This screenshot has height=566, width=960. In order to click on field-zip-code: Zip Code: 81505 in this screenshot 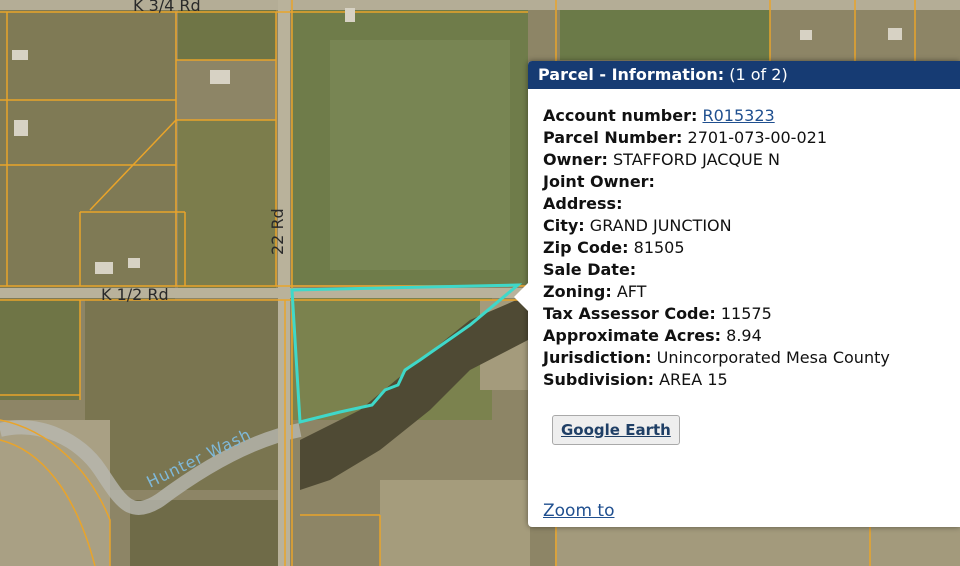, I will do `click(751, 248)`.